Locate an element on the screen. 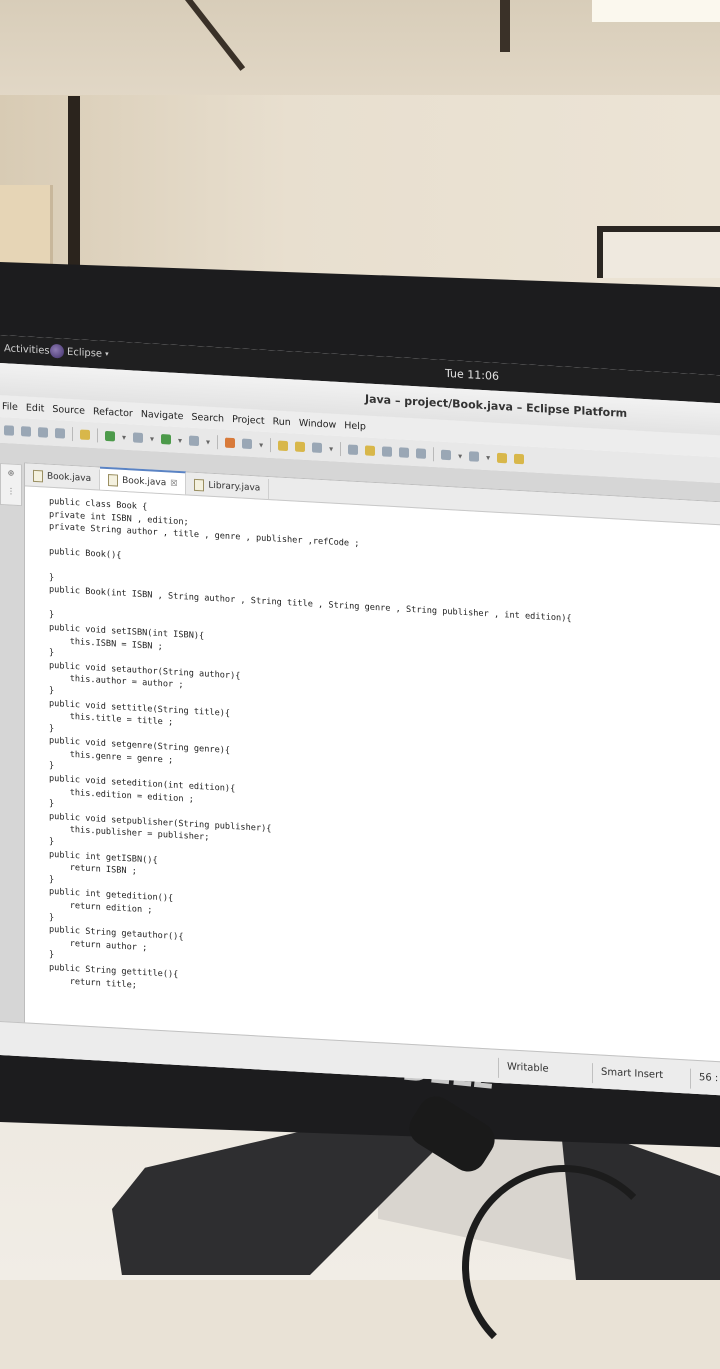 This screenshot has height=1369, width=720. cable is located at coordinates (564, 1267).